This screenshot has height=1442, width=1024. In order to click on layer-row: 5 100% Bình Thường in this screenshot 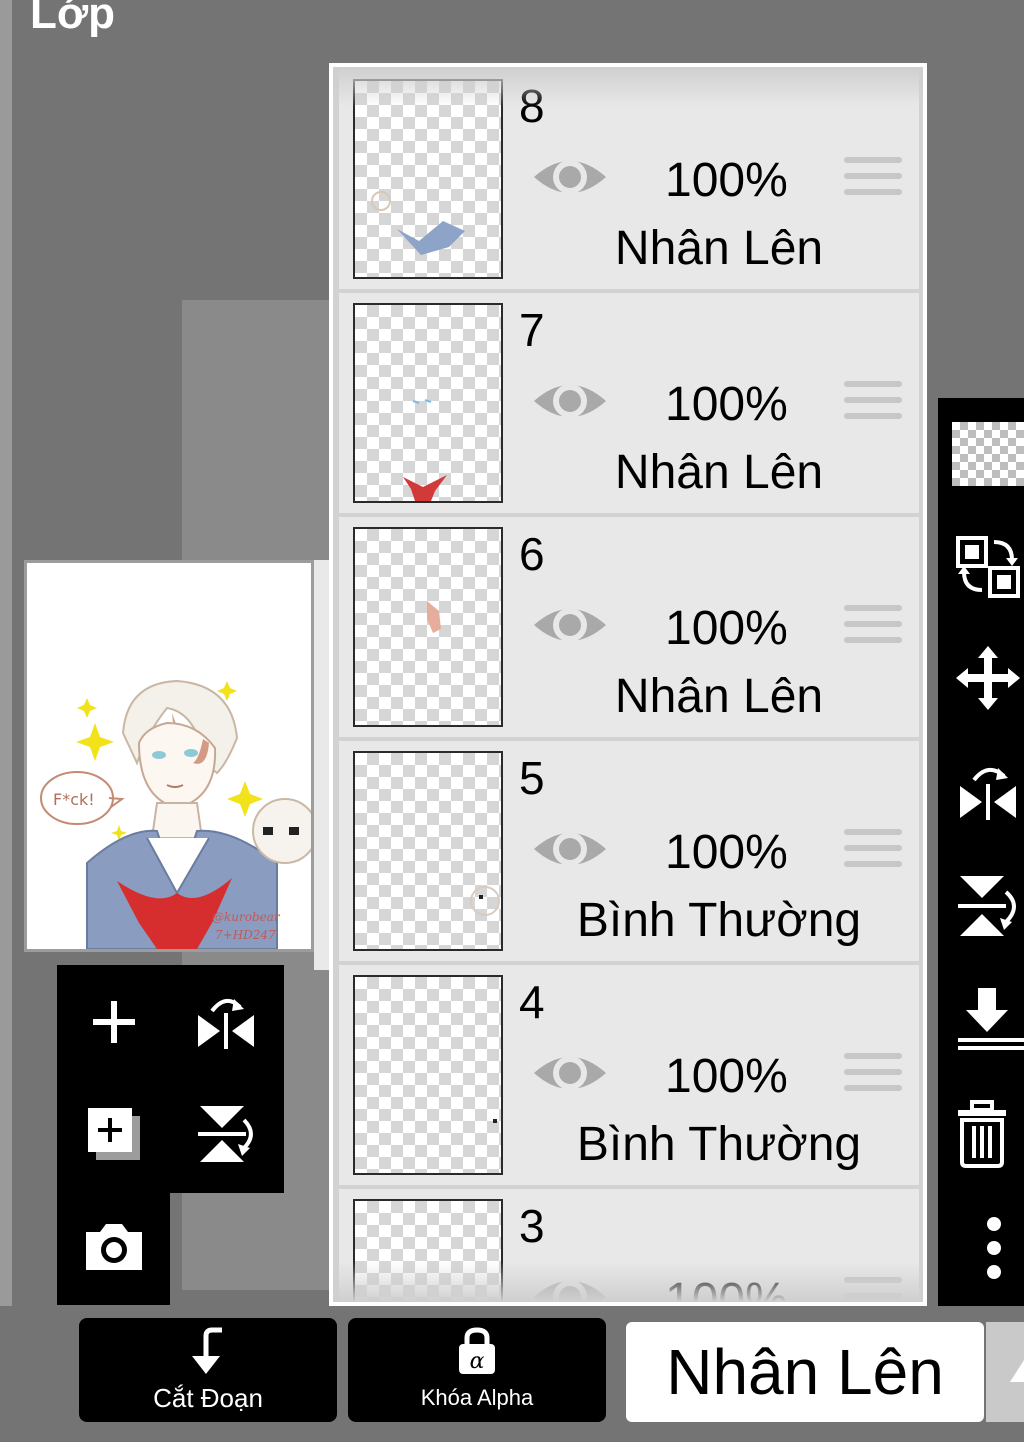, I will do `click(629, 851)`.